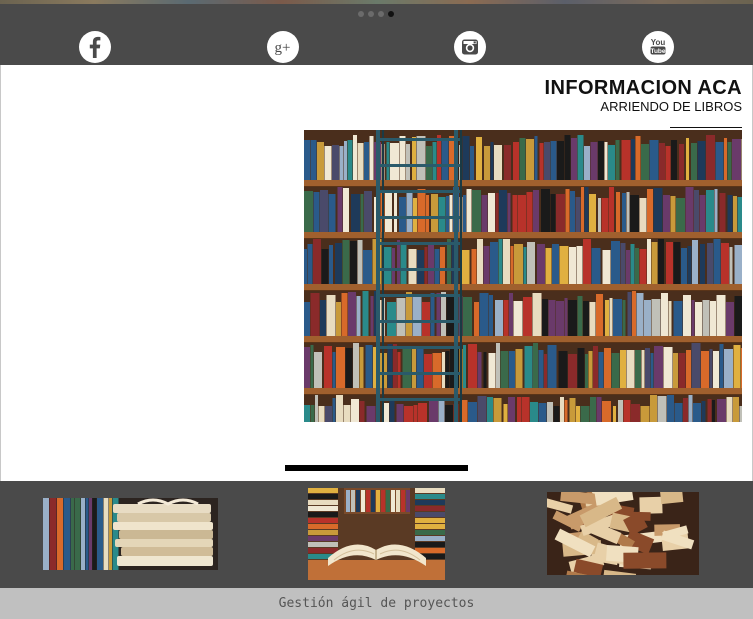  I want to click on footer: Gestión ágil de proyectos, so click(376, 603).